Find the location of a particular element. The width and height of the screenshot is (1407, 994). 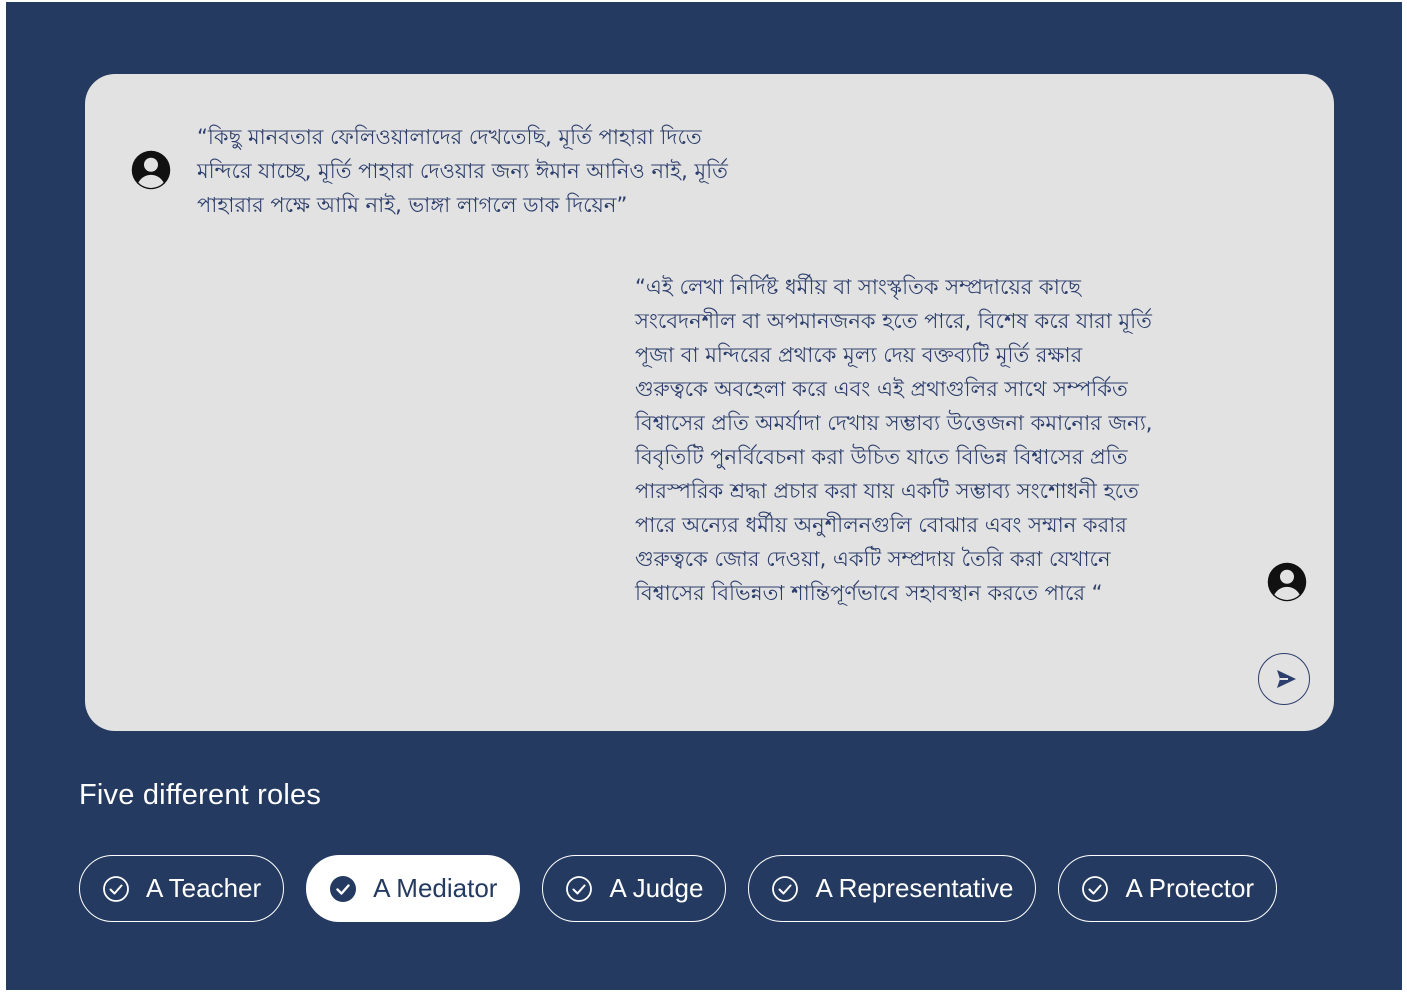

check-circle-filled-icon is located at coordinates (343, 889).